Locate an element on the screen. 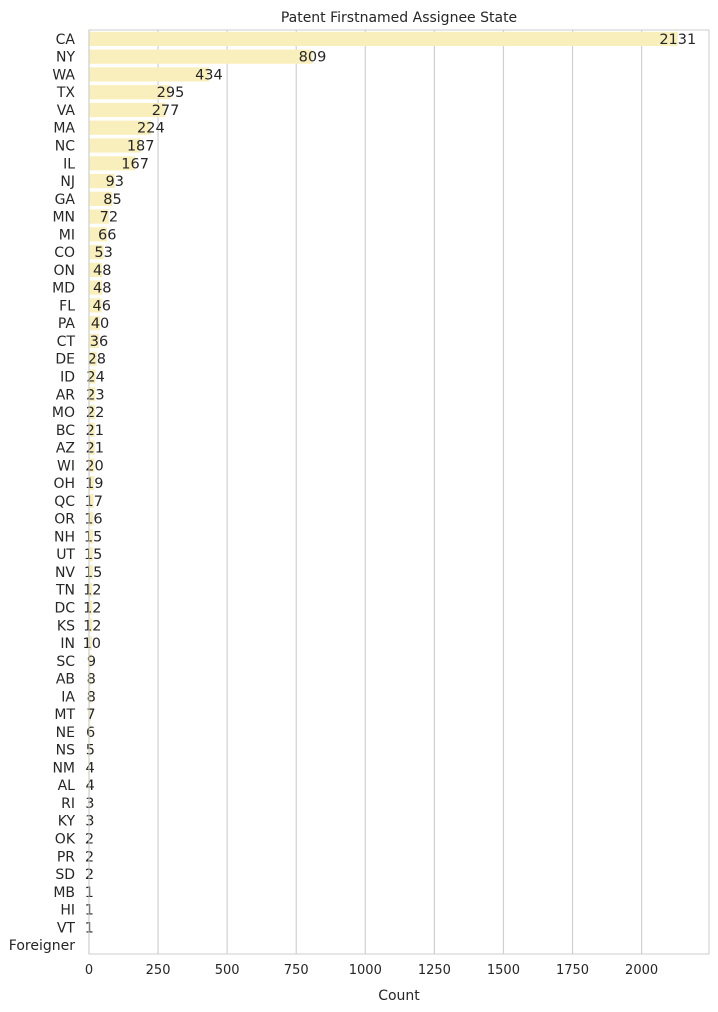  y-tick-label: Foreigner is located at coordinates (42, 946).